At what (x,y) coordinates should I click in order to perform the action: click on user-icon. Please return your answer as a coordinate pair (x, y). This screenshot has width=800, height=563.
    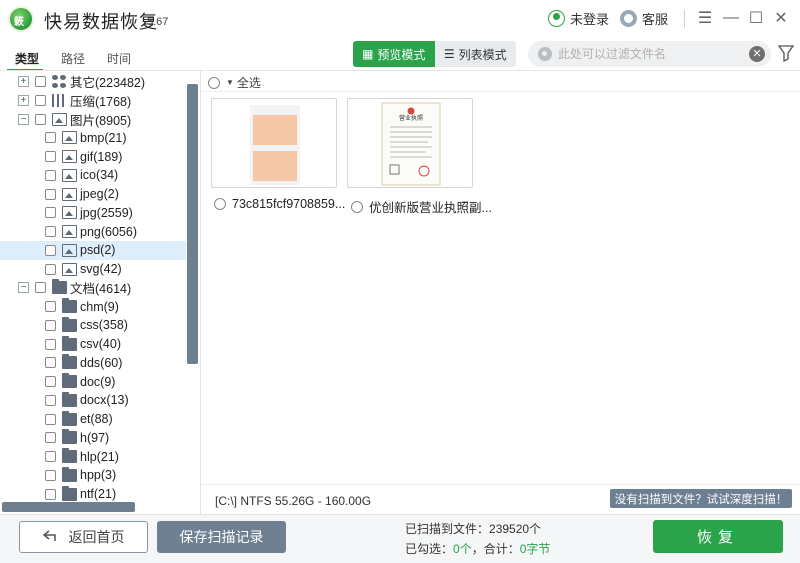
    Looking at the image, I should click on (556, 18).